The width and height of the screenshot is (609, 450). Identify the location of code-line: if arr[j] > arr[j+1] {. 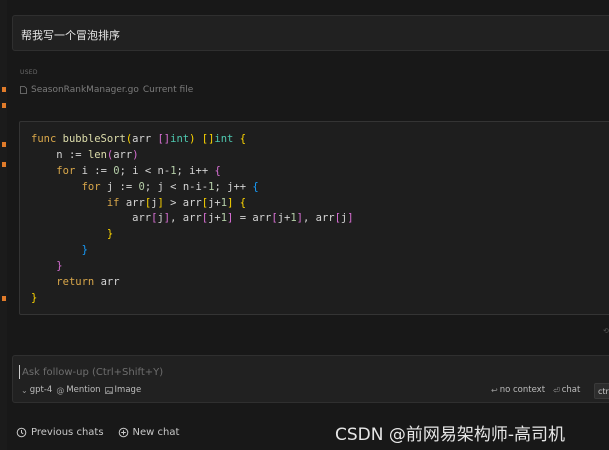
(176, 202).